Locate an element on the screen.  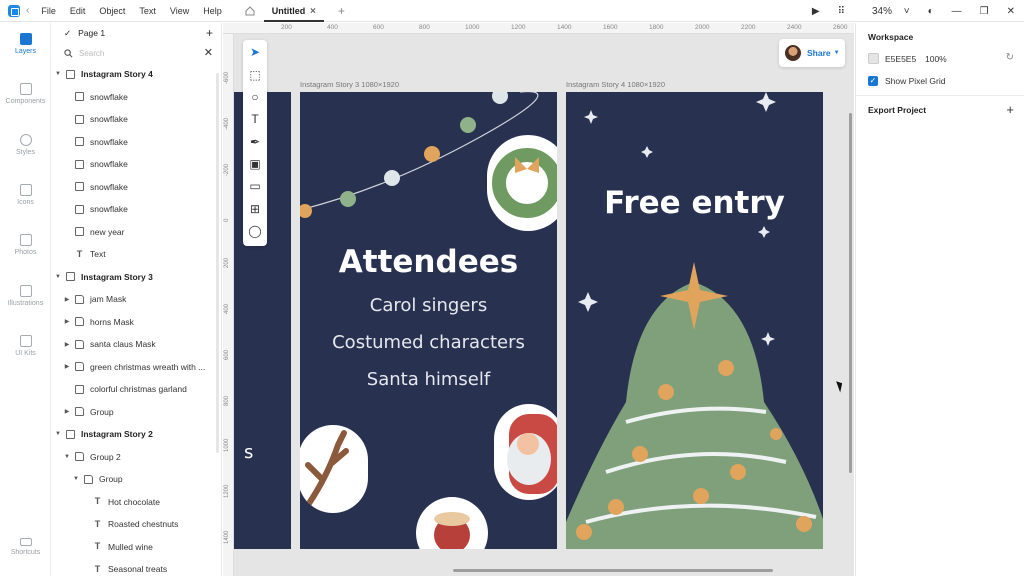
close-search-icon: ✕ is located at coordinates (208, 52).